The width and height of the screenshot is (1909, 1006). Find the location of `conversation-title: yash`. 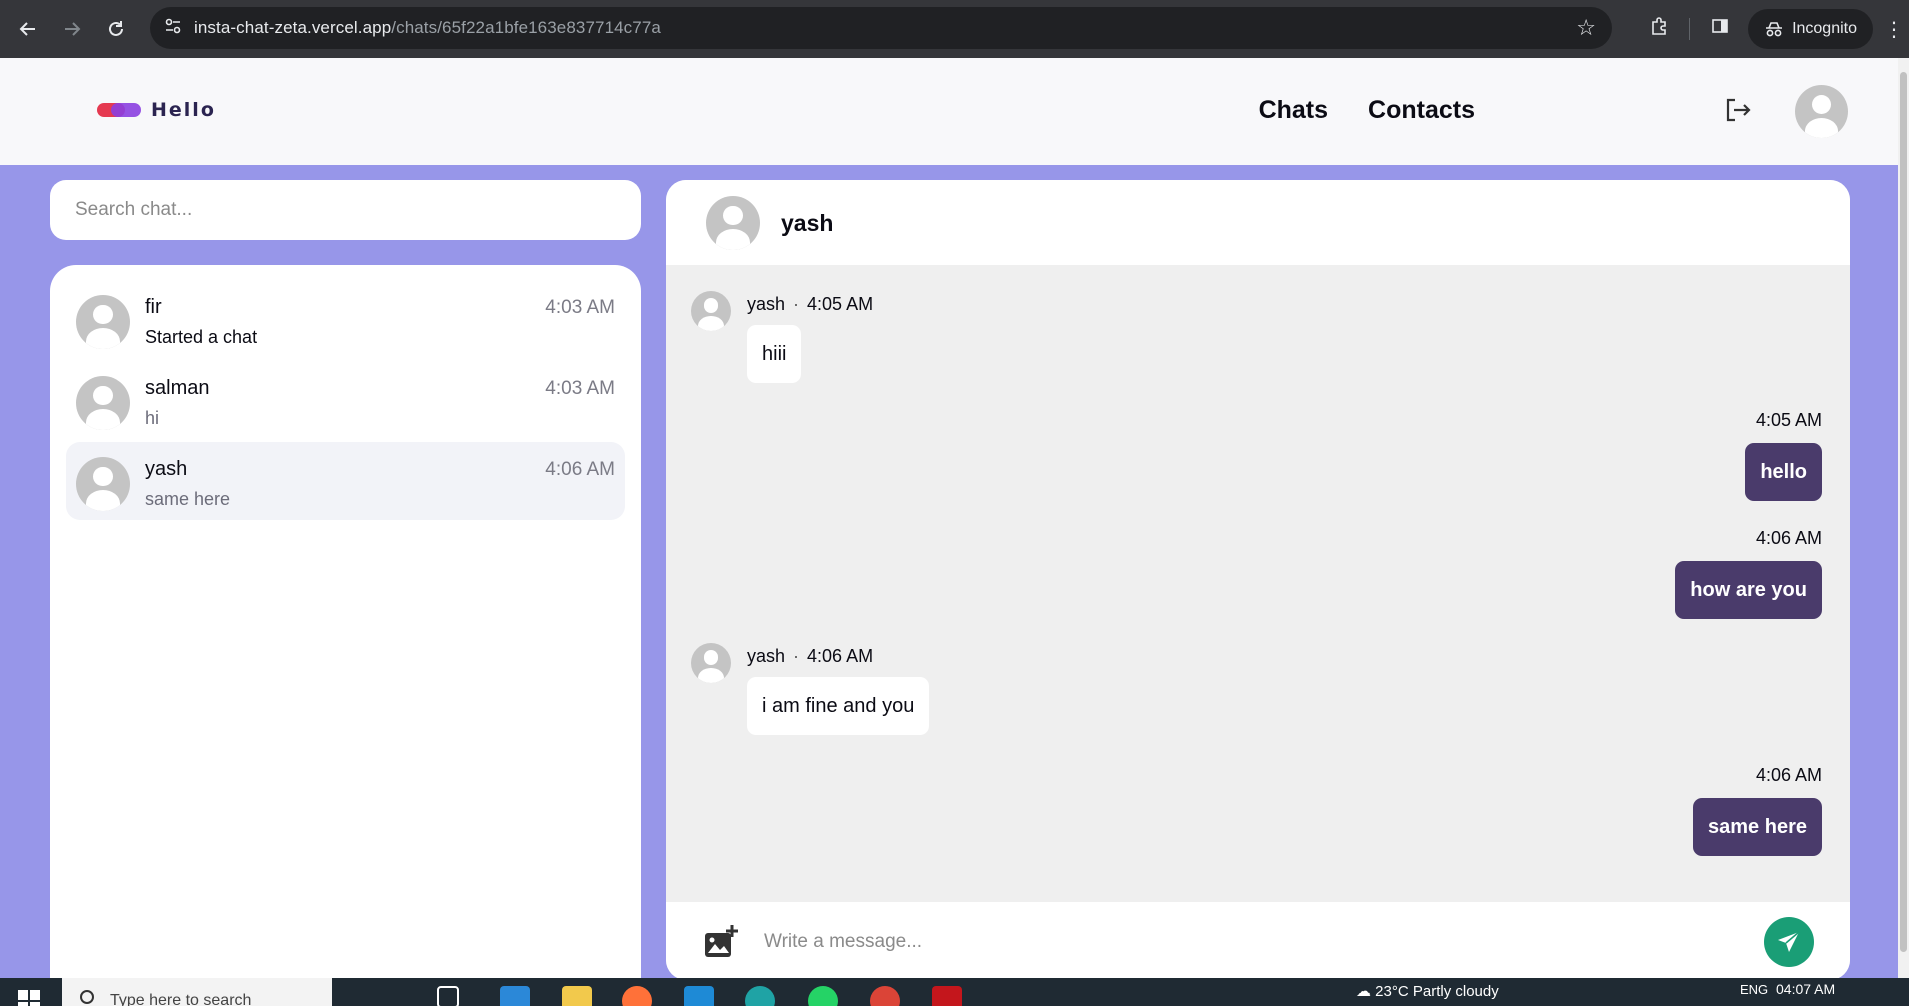

conversation-title: yash is located at coordinates (807, 223).